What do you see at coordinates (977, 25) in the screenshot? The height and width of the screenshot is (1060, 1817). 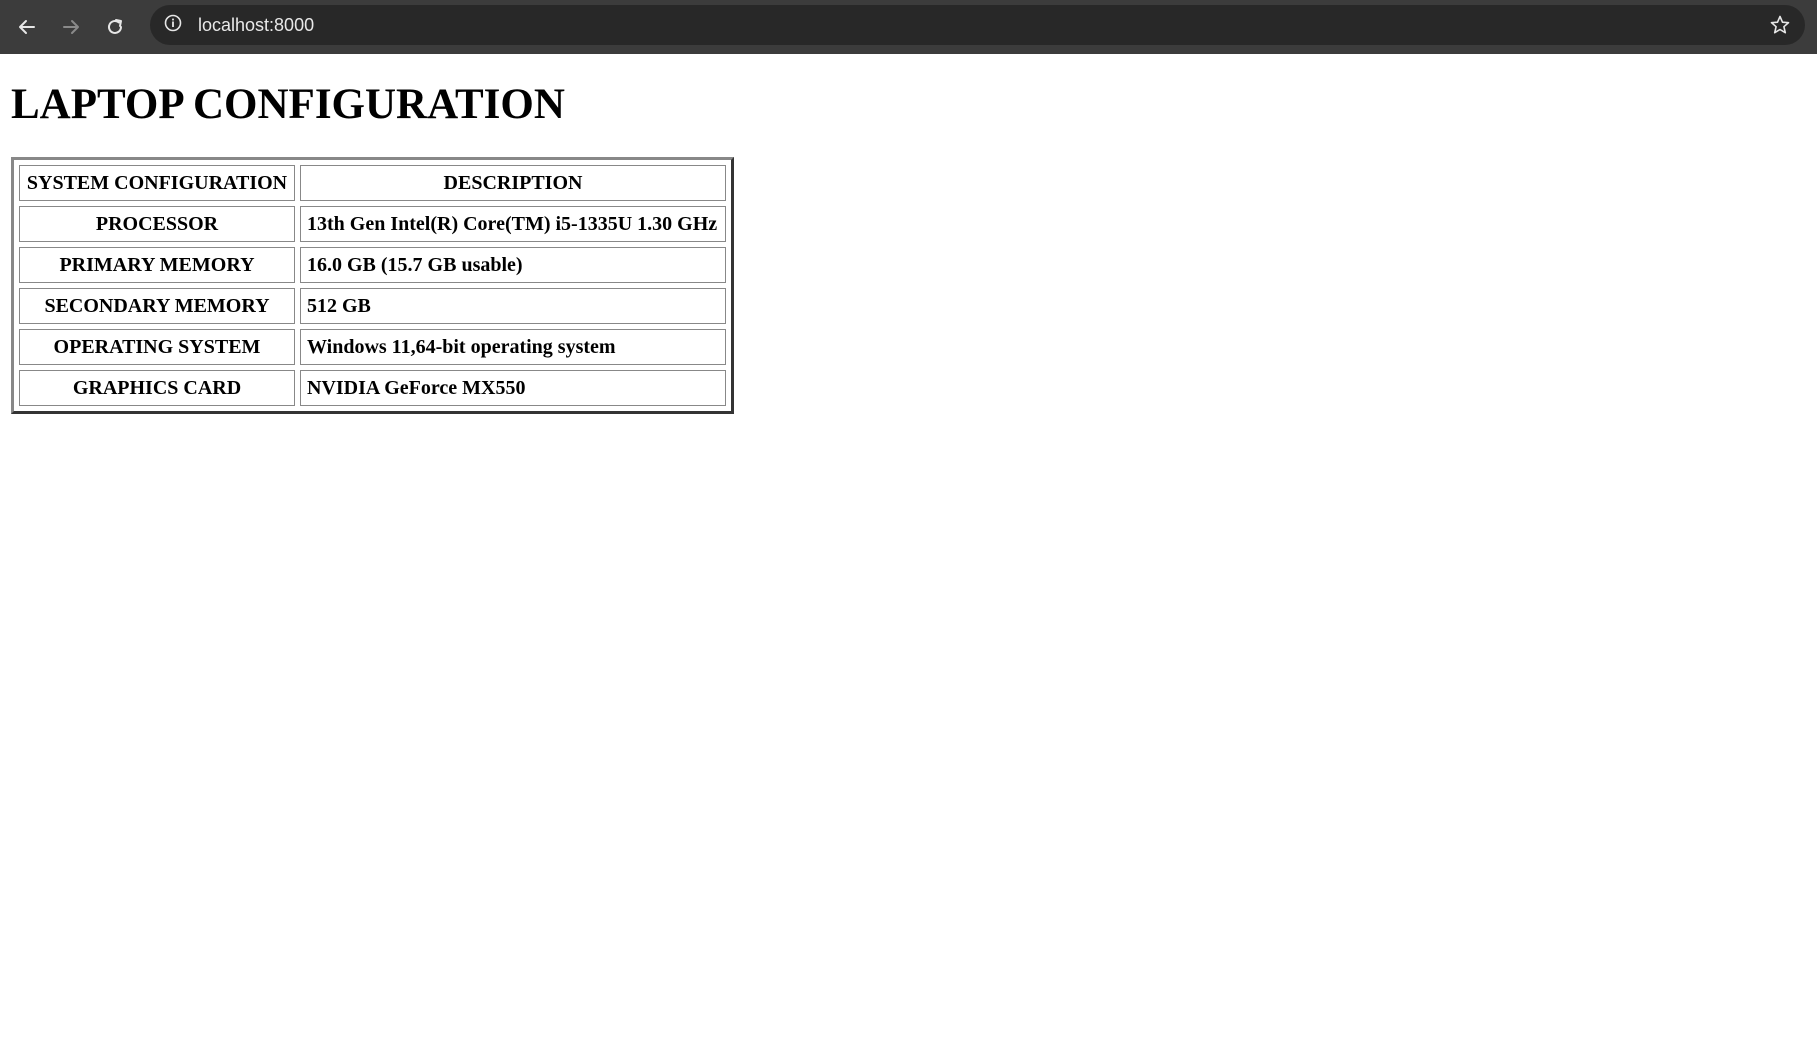 I see `address-bar: localhost:8000` at bounding box center [977, 25].